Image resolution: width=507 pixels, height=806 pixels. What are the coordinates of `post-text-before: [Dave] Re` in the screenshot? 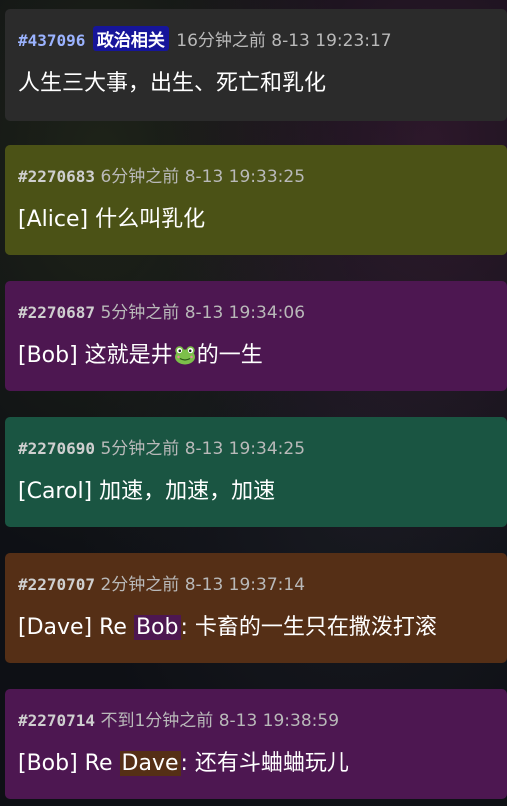 It's located at (76, 627).